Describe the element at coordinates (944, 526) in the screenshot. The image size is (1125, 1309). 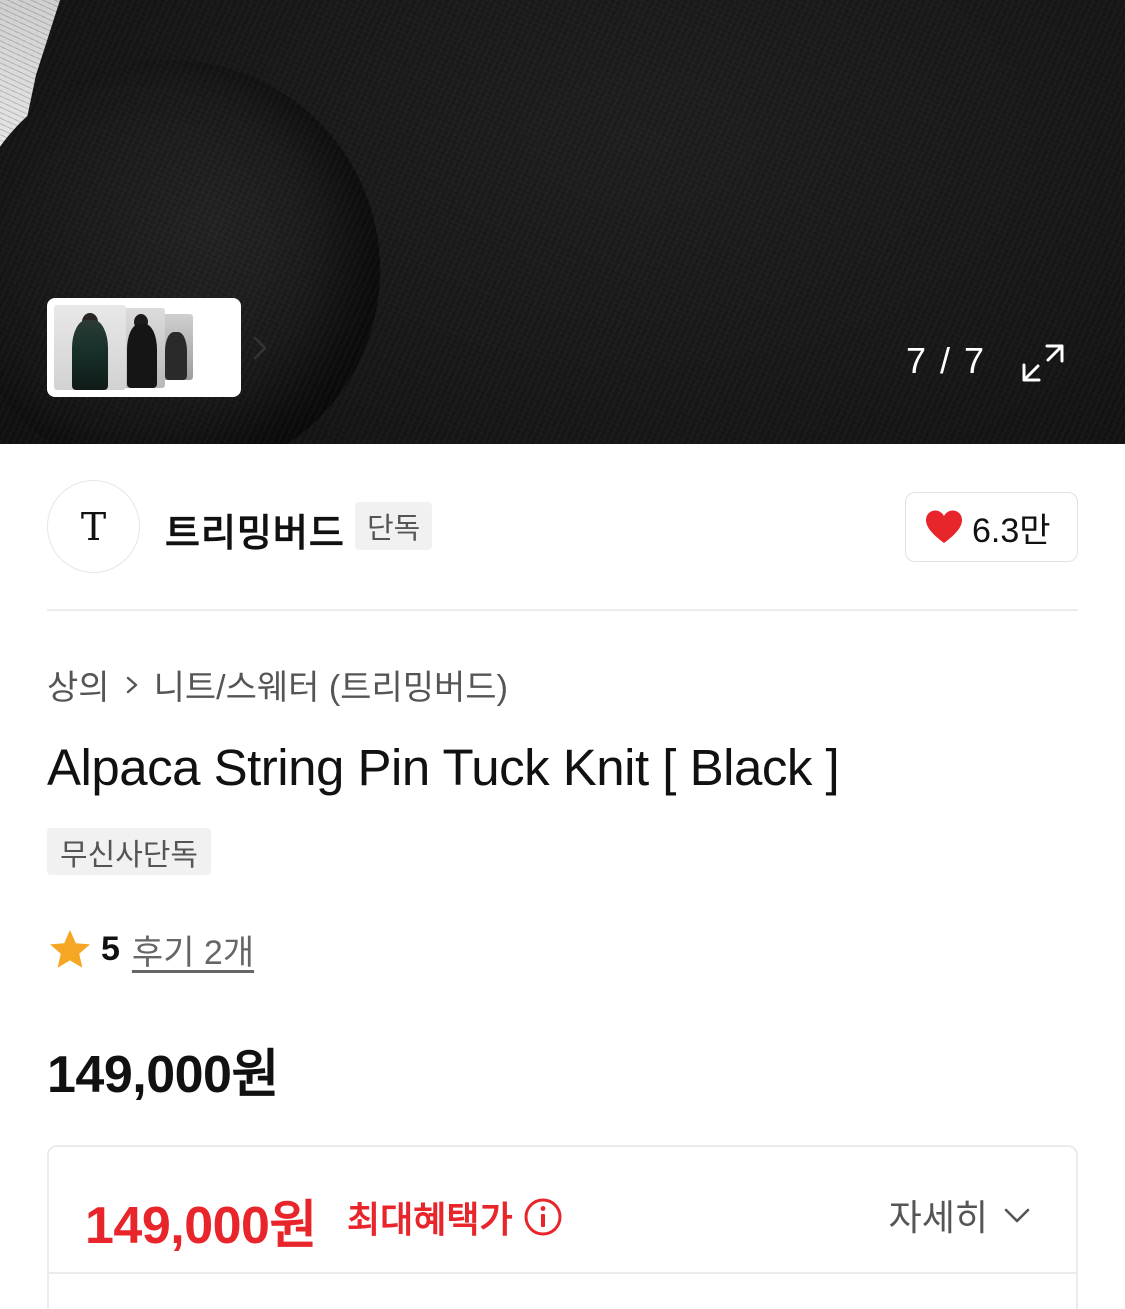
I see `heart-icon` at that location.